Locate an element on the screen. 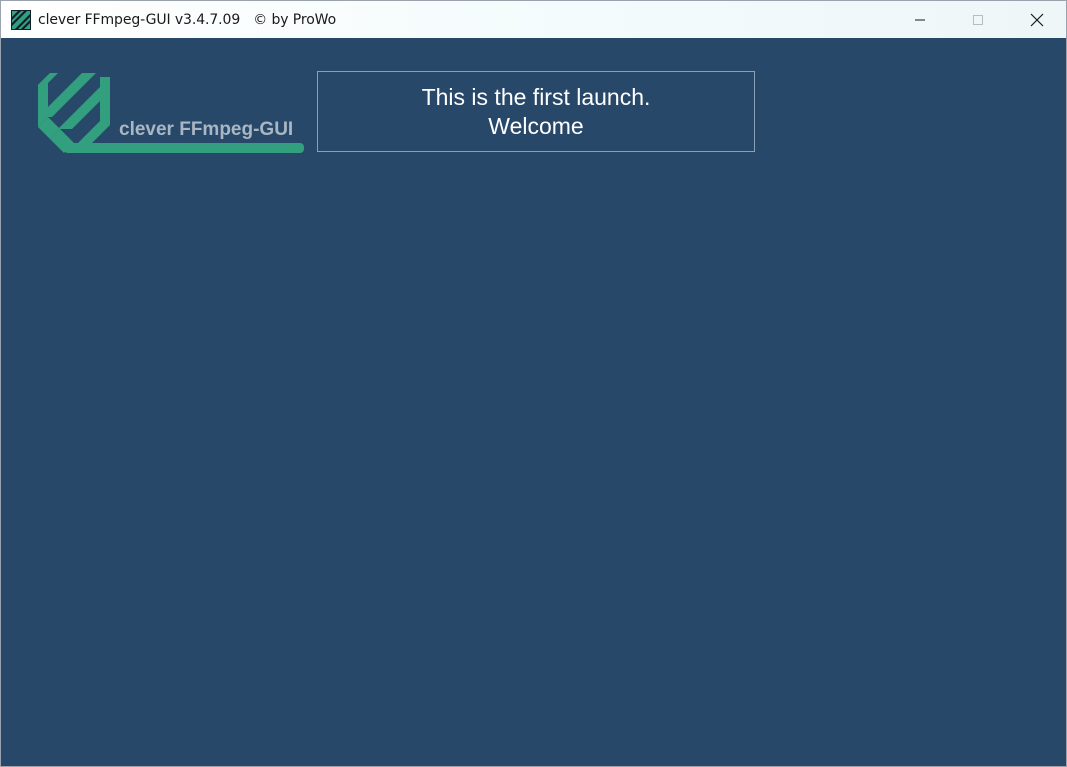  logo-text: clever FFmpeg-GUI is located at coordinates (206, 129).